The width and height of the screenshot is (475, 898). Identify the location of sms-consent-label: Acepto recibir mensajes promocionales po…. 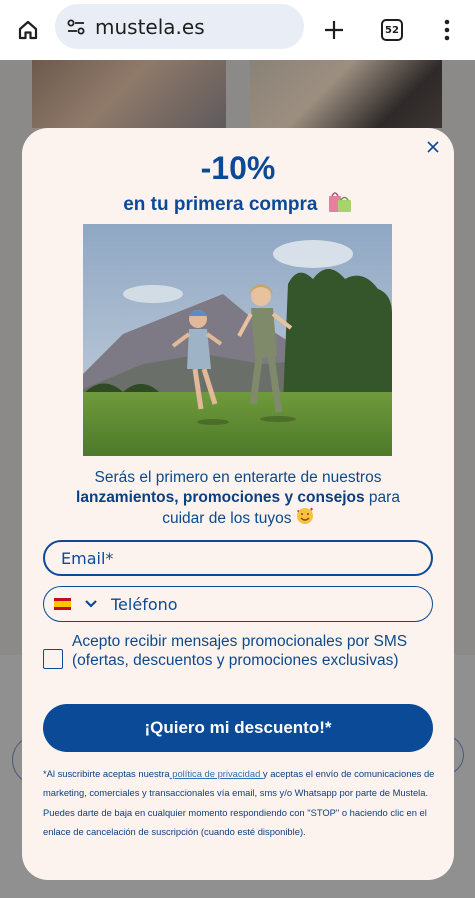
(240, 651).